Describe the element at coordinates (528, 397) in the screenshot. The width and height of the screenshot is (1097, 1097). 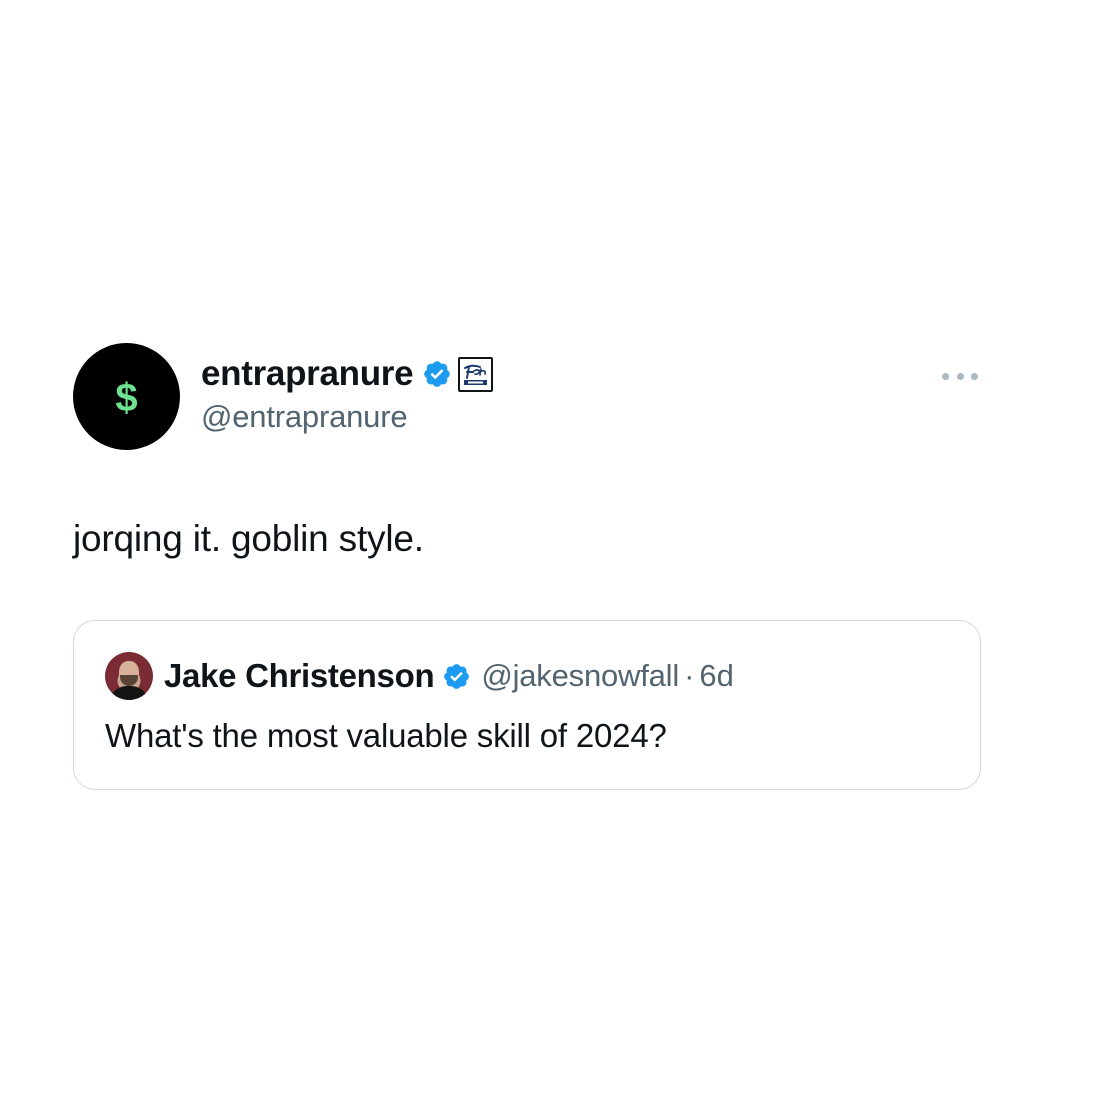
I see `tweet-header: $ entrapranure @entrapranure` at that location.